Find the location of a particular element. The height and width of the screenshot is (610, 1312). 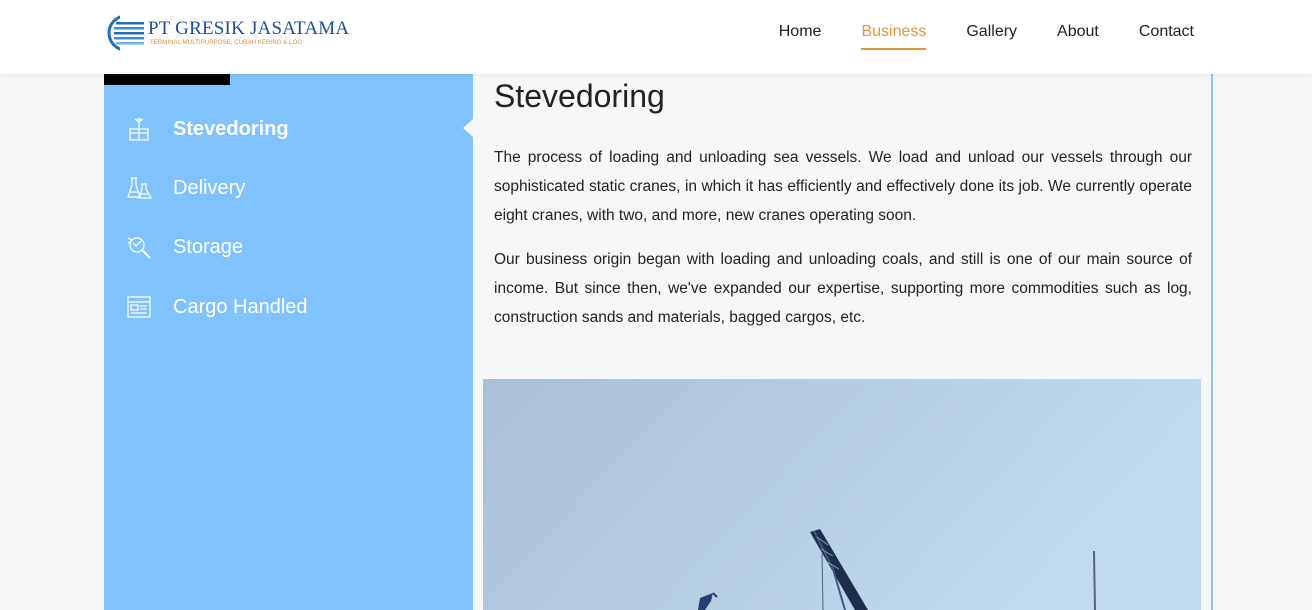

crane-box-icon is located at coordinates (139, 129).